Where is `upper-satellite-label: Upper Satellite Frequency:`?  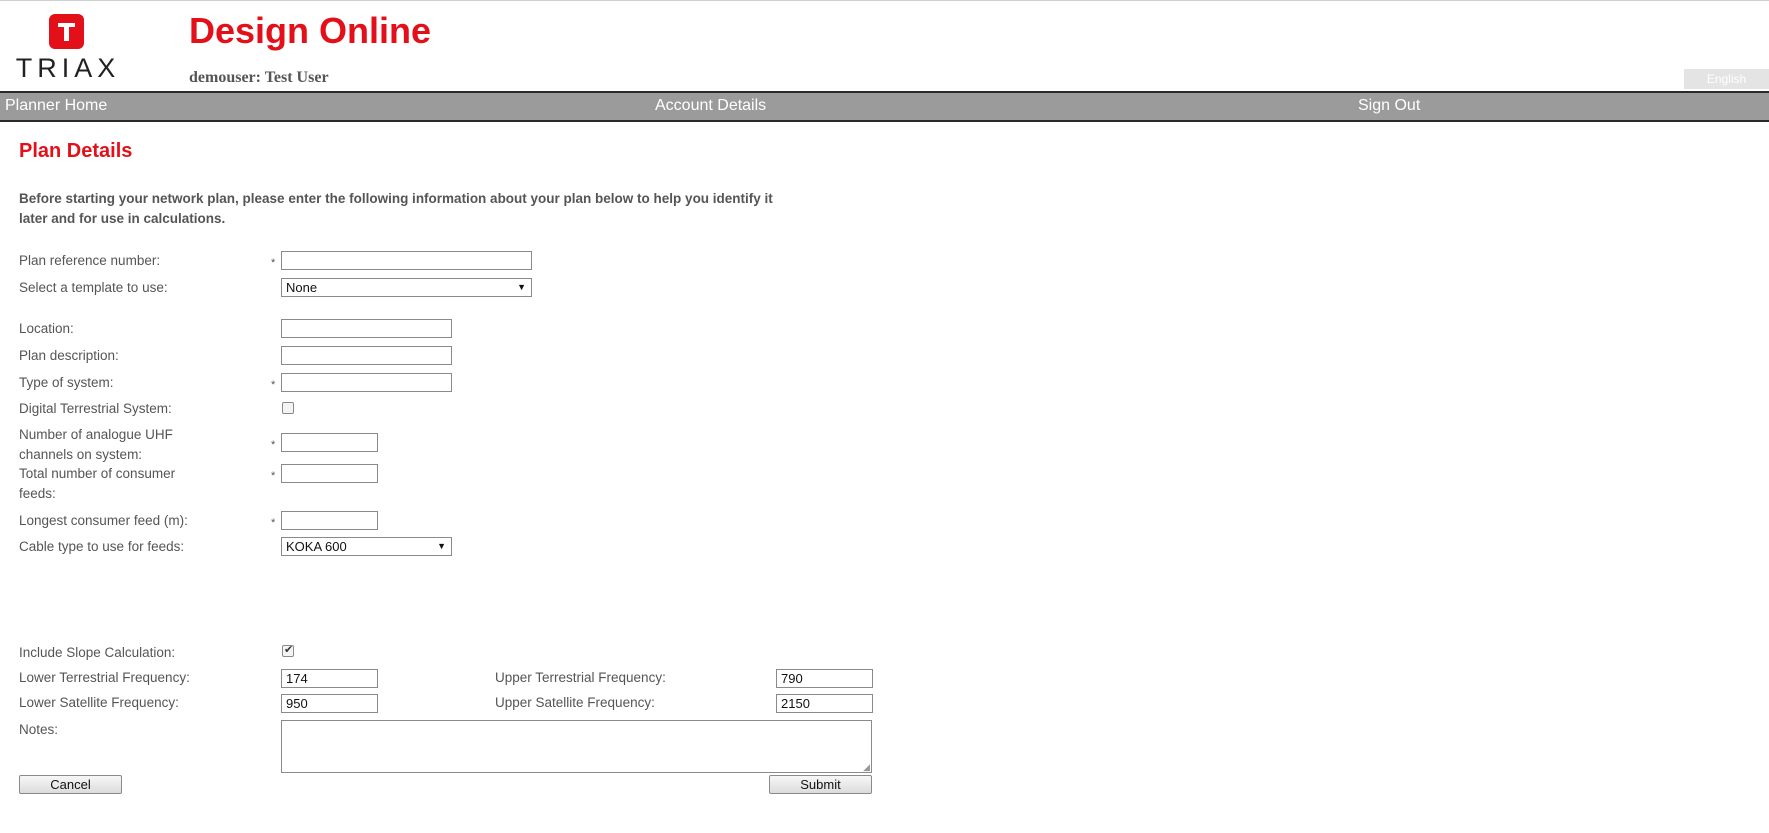 upper-satellite-label: Upper Satellite Frequency: is located at coordinates (575, 702).